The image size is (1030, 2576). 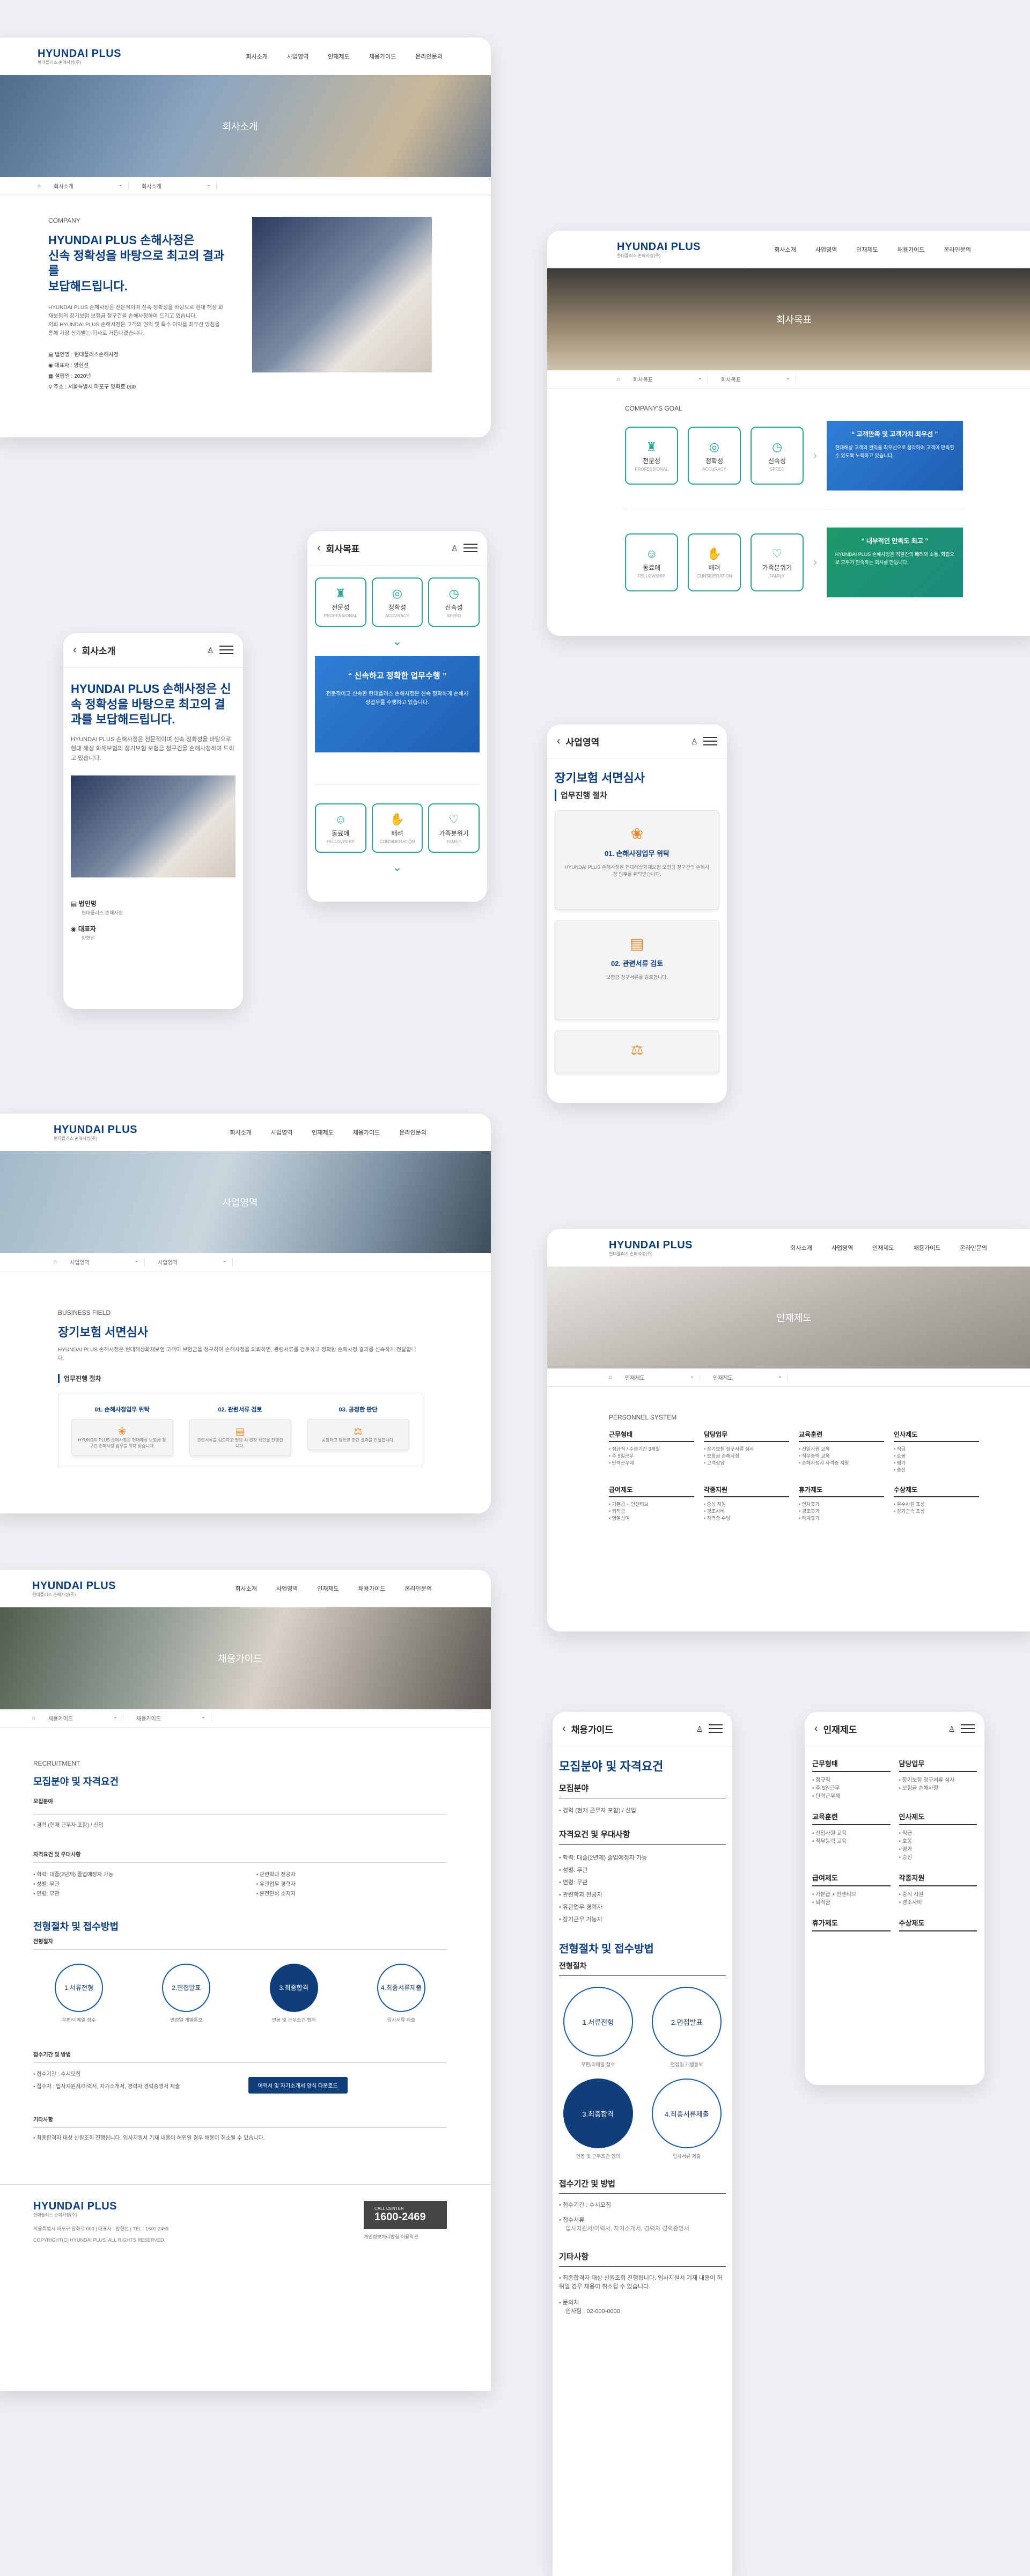 What do you see at coordinates (121, 185) in the screenshot?
I see `chevron-down-icon: ⌄` at bounding box center [121, 185].